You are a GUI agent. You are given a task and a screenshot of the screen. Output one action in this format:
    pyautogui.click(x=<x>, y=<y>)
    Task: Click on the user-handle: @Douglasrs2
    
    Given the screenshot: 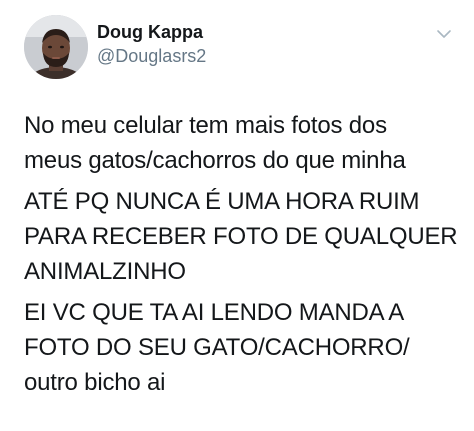 What is the action you would take?
    pyautogui.click(x=151, y=56)
    